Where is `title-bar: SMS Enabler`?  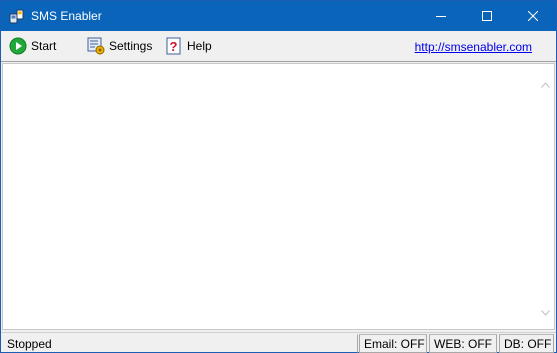
title-bar: SMS Enabler is located at coordinates (278, 16).